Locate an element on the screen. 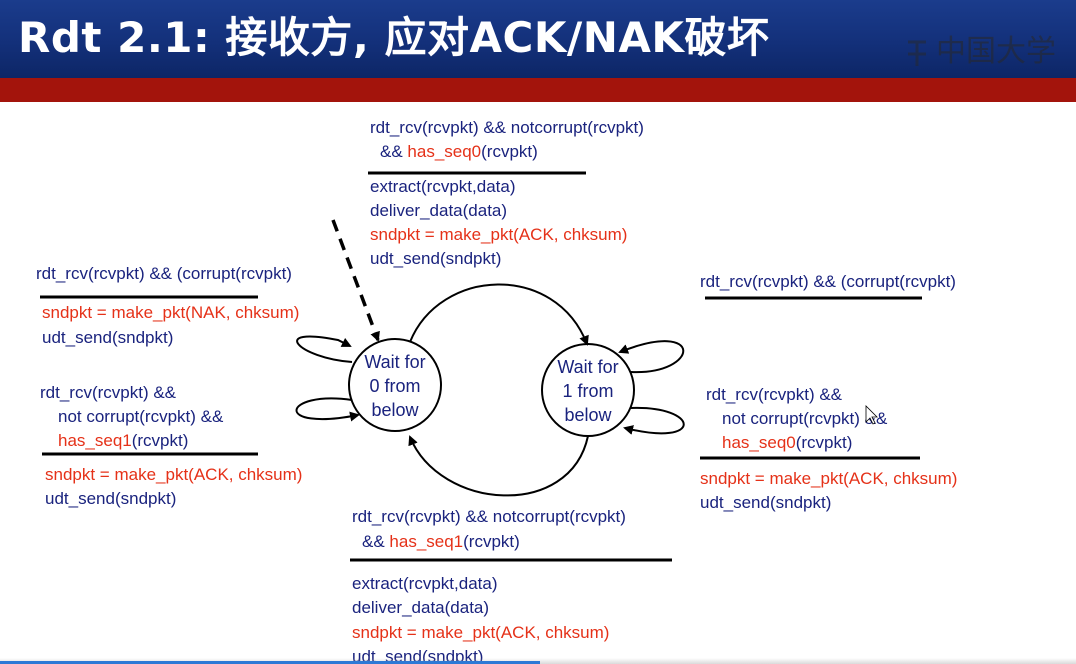 The height and width of the screenshot is (664, 1076). self-loop-wait0-upper is located at coordinates (324, 349).